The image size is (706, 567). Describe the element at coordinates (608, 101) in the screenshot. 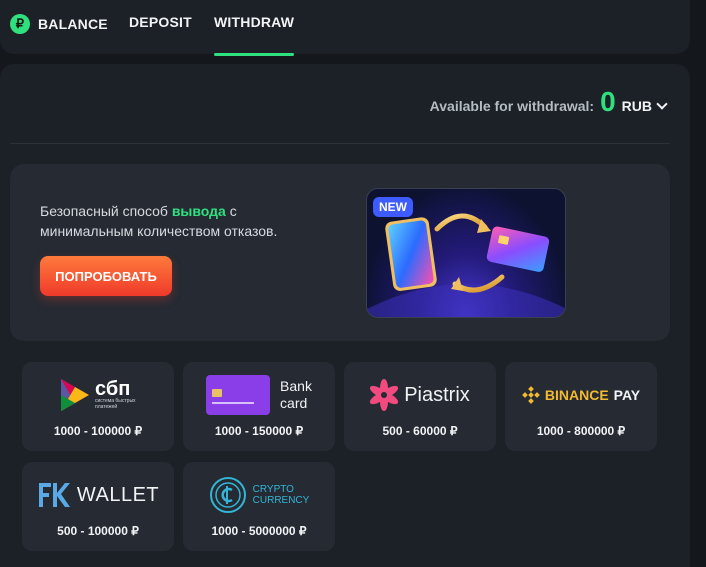

I see `available-amount: 0` at that location.